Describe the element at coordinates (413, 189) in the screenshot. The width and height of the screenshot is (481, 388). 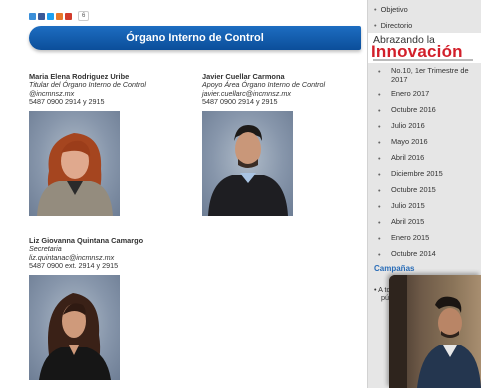
I see `issue-label: Octubre 2015` at that location.